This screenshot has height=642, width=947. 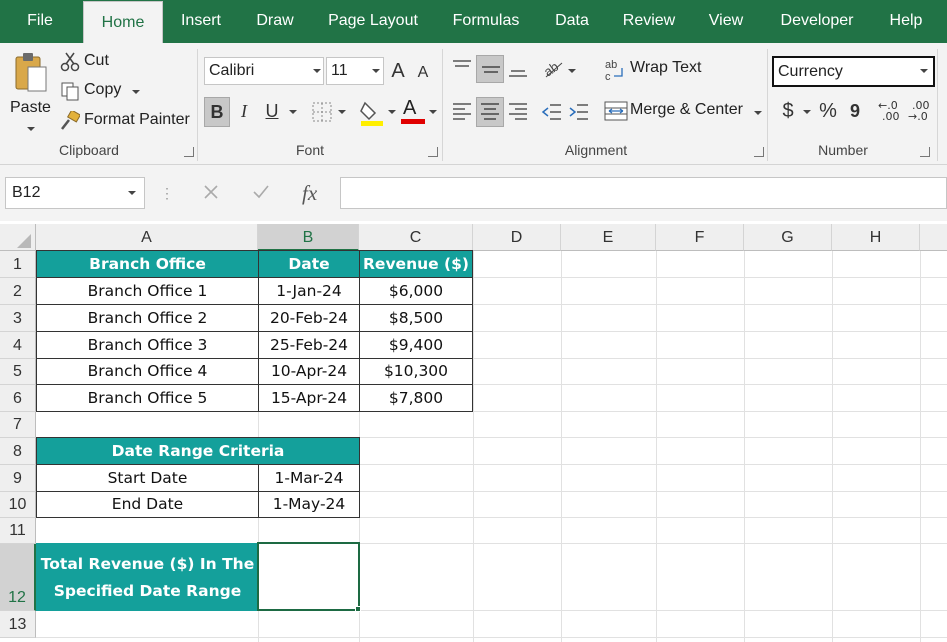 What do you see at coordinates (358, 609) in the screenshot?
I see `fill-handle` at bounding box center [358, 609].